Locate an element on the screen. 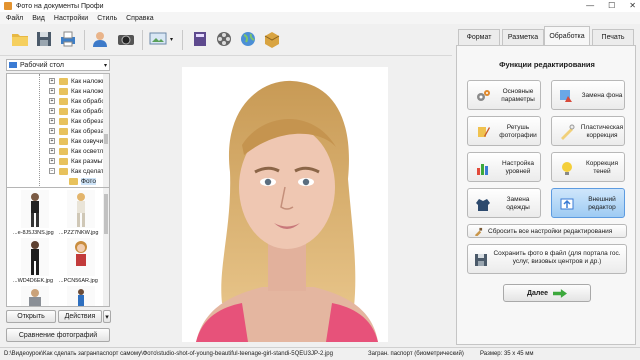  tree-item: + Как размыть is located at coordinates (58, 161).